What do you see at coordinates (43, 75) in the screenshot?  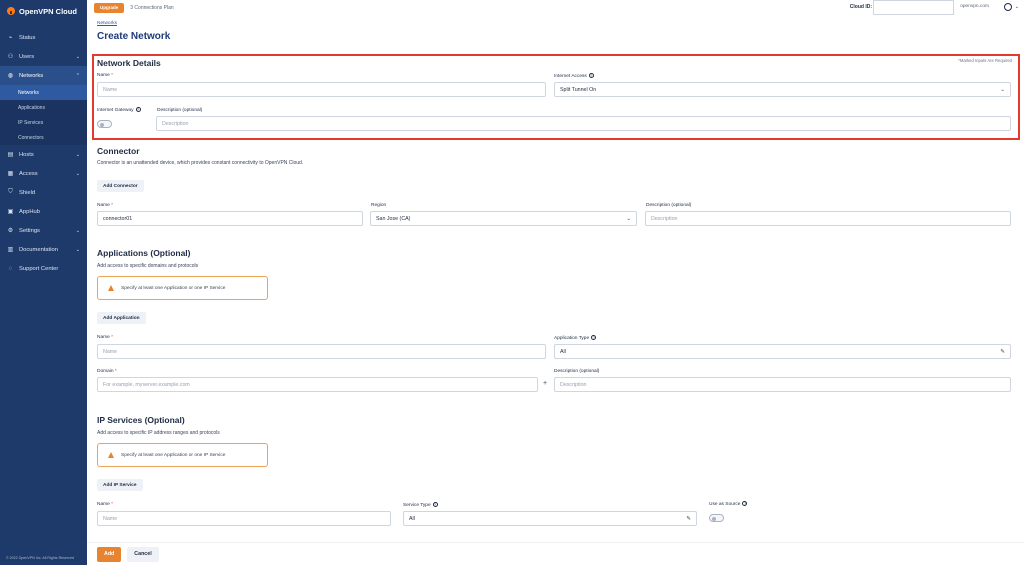 I see `sidebar-item-networks: ◍ Networks ⌃` at bounding box center [43, 75].